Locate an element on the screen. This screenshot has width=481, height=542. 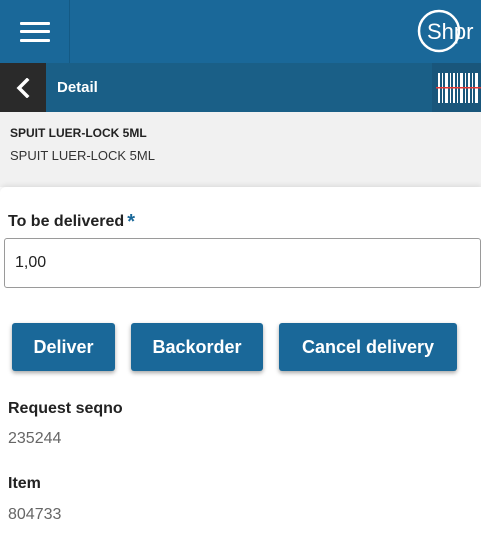
scan-barcode-button is located at coordinates (456, 87).